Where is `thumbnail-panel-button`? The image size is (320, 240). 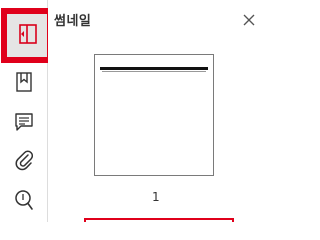 thumbnail-panel-button is located at coordinates (27, 33).